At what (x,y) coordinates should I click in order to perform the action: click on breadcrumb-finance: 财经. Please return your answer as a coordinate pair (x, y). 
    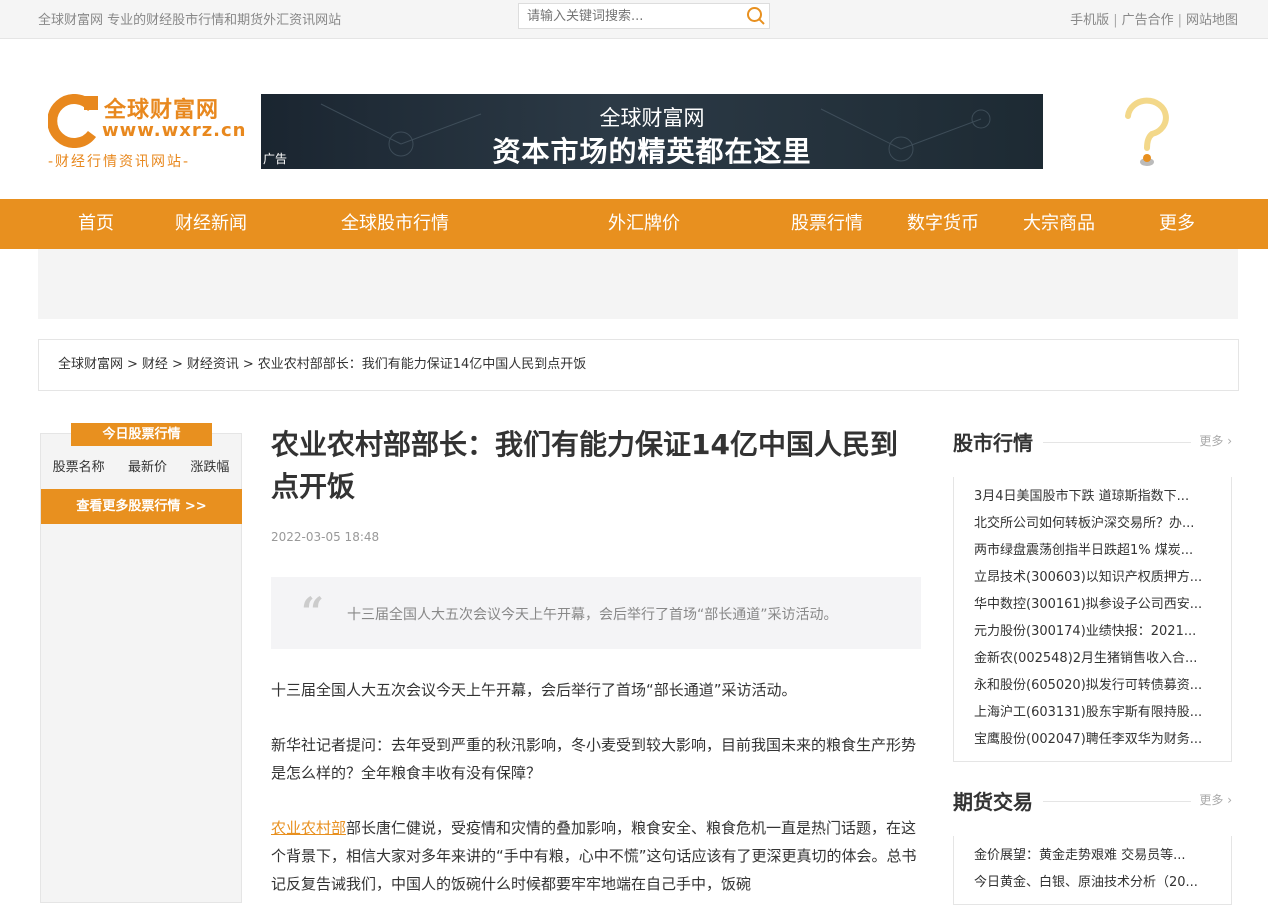
    Looking at the image, I should click on (155, 364).